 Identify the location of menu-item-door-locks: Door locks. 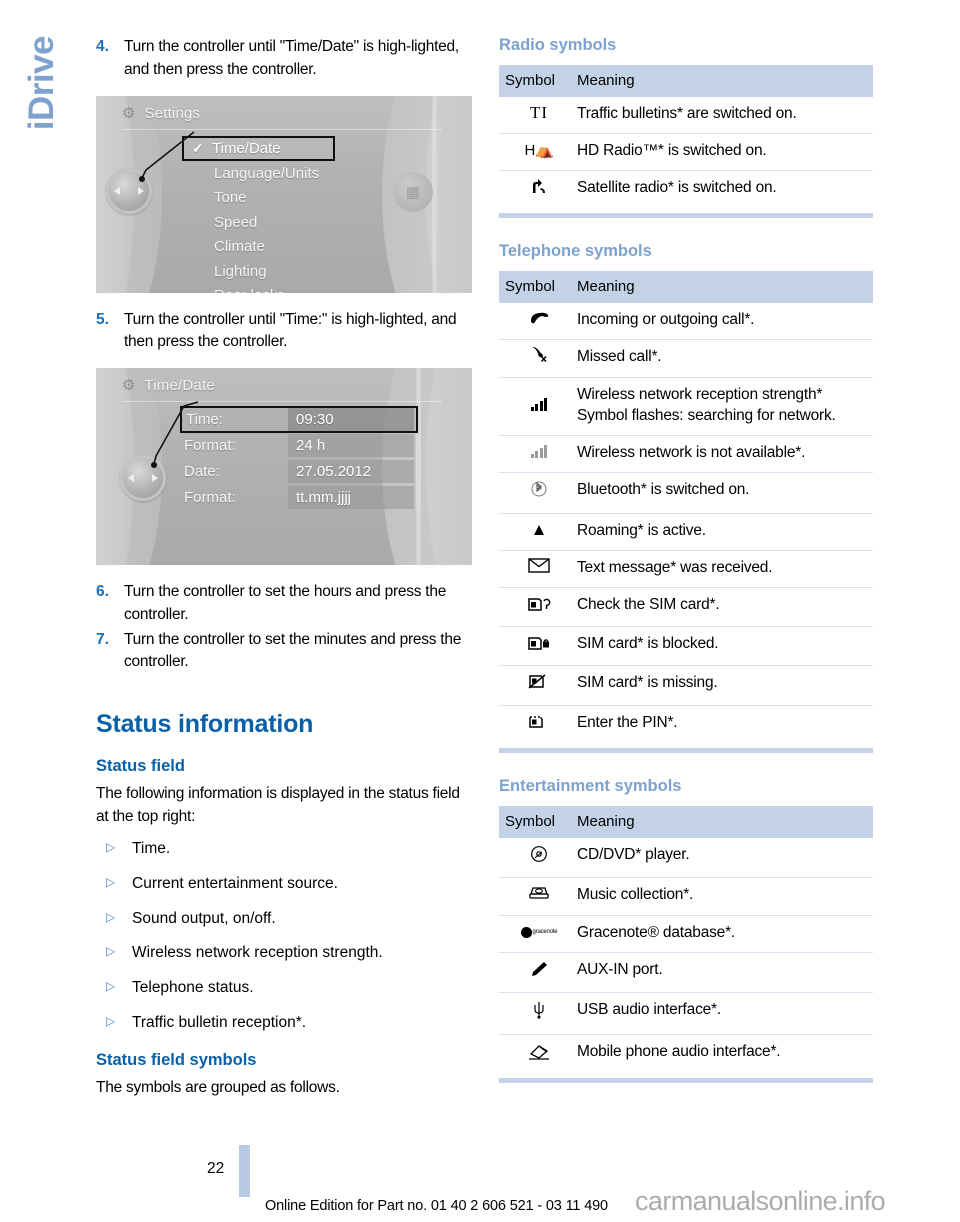
(259, 288).